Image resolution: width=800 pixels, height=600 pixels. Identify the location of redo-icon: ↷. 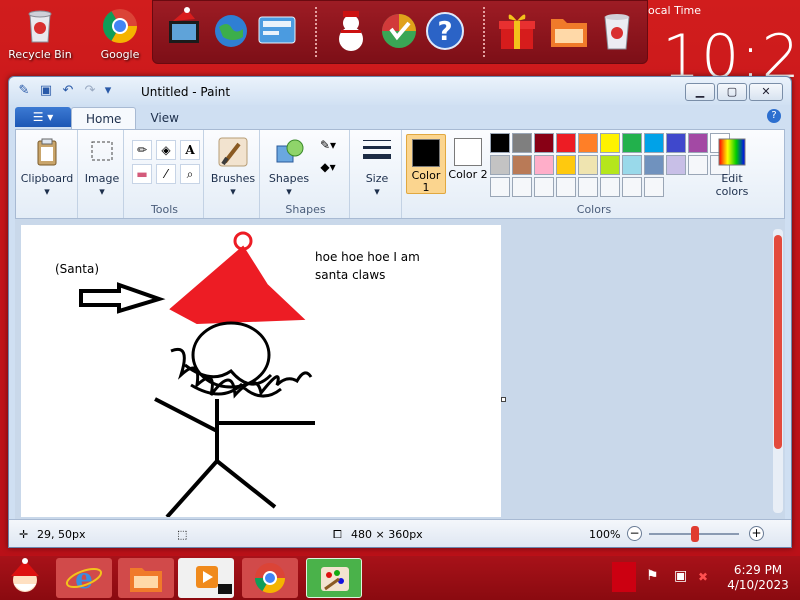
(90, 91).